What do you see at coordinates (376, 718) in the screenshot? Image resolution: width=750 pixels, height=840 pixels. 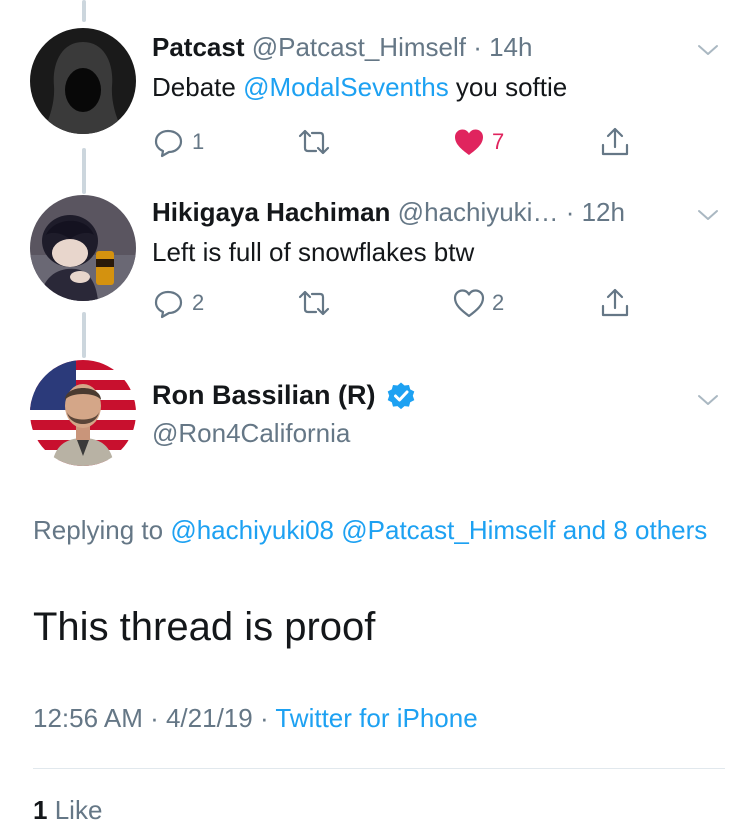 I see `source-link: Twitter for iPhone` at bounding box center [376, 718].